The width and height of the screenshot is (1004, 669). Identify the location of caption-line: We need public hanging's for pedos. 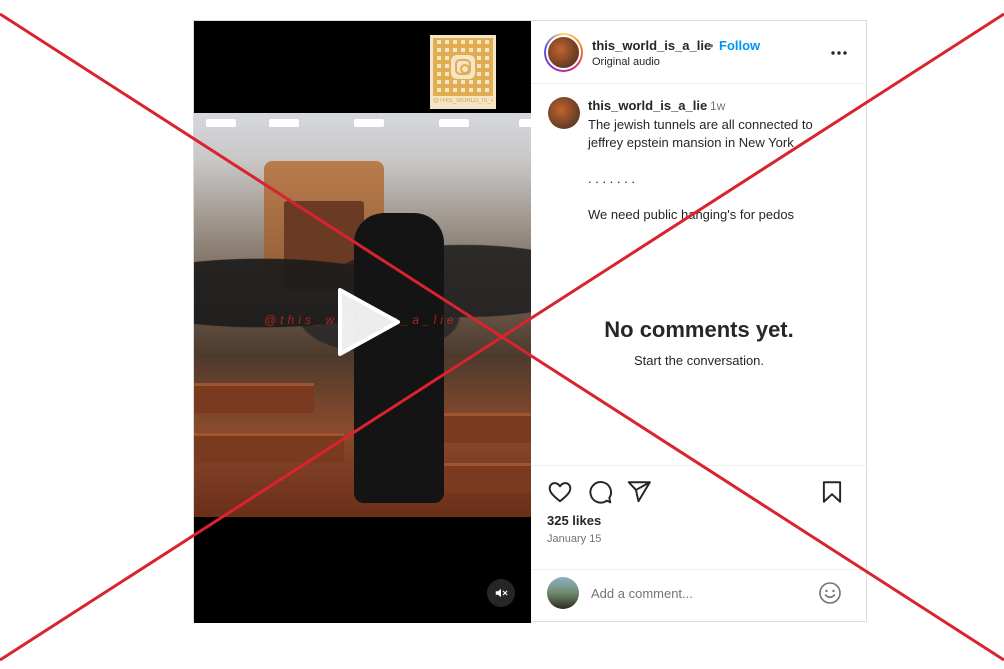
(691, 214).